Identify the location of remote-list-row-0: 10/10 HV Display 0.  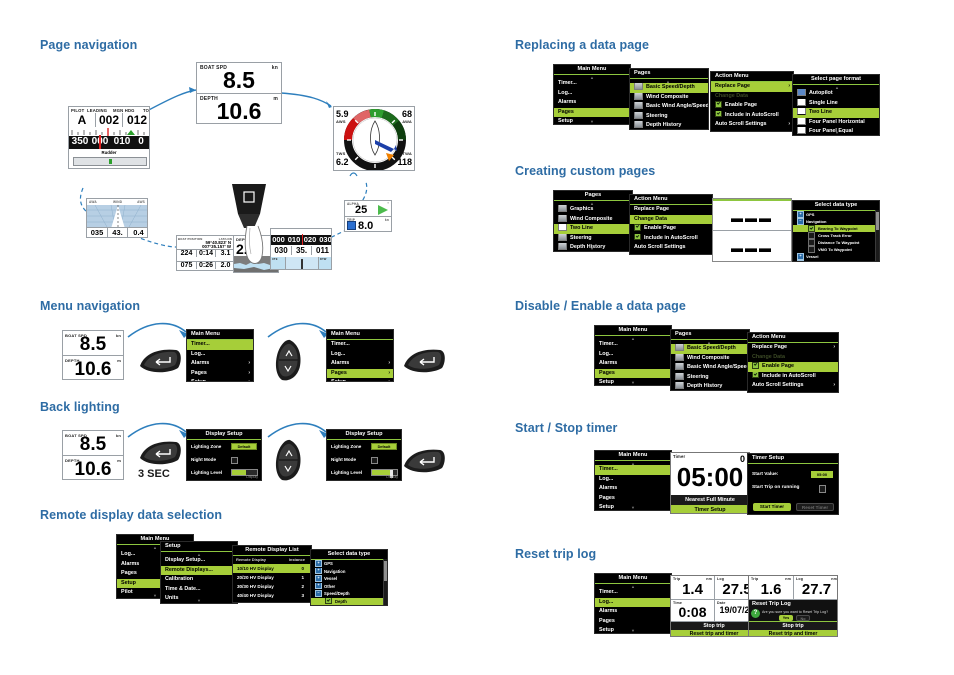
(272, 568).